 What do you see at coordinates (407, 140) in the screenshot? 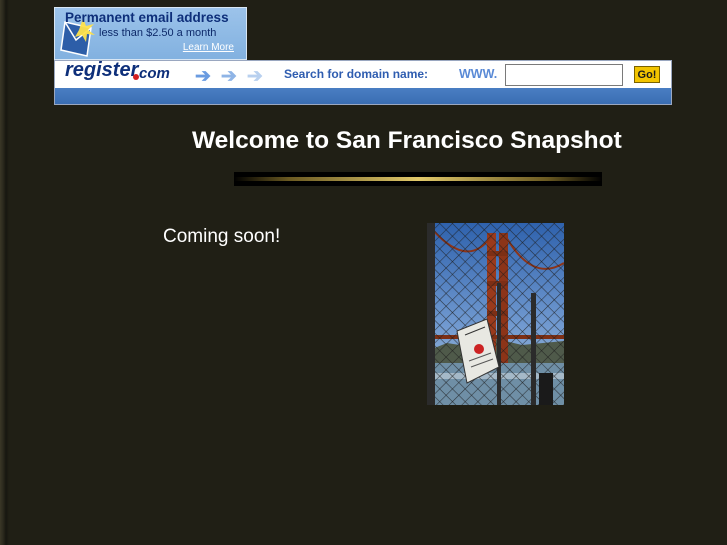
I see `page-title: Welcome to San Francisco Snapshot` at bounding box center [407, 140].